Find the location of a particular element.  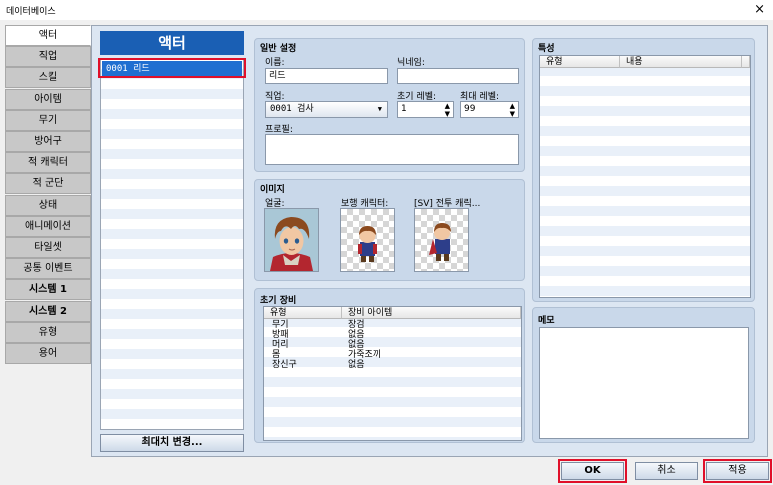

initial-equipment-title: 초기 장비 is located at coordinates (278, 301).